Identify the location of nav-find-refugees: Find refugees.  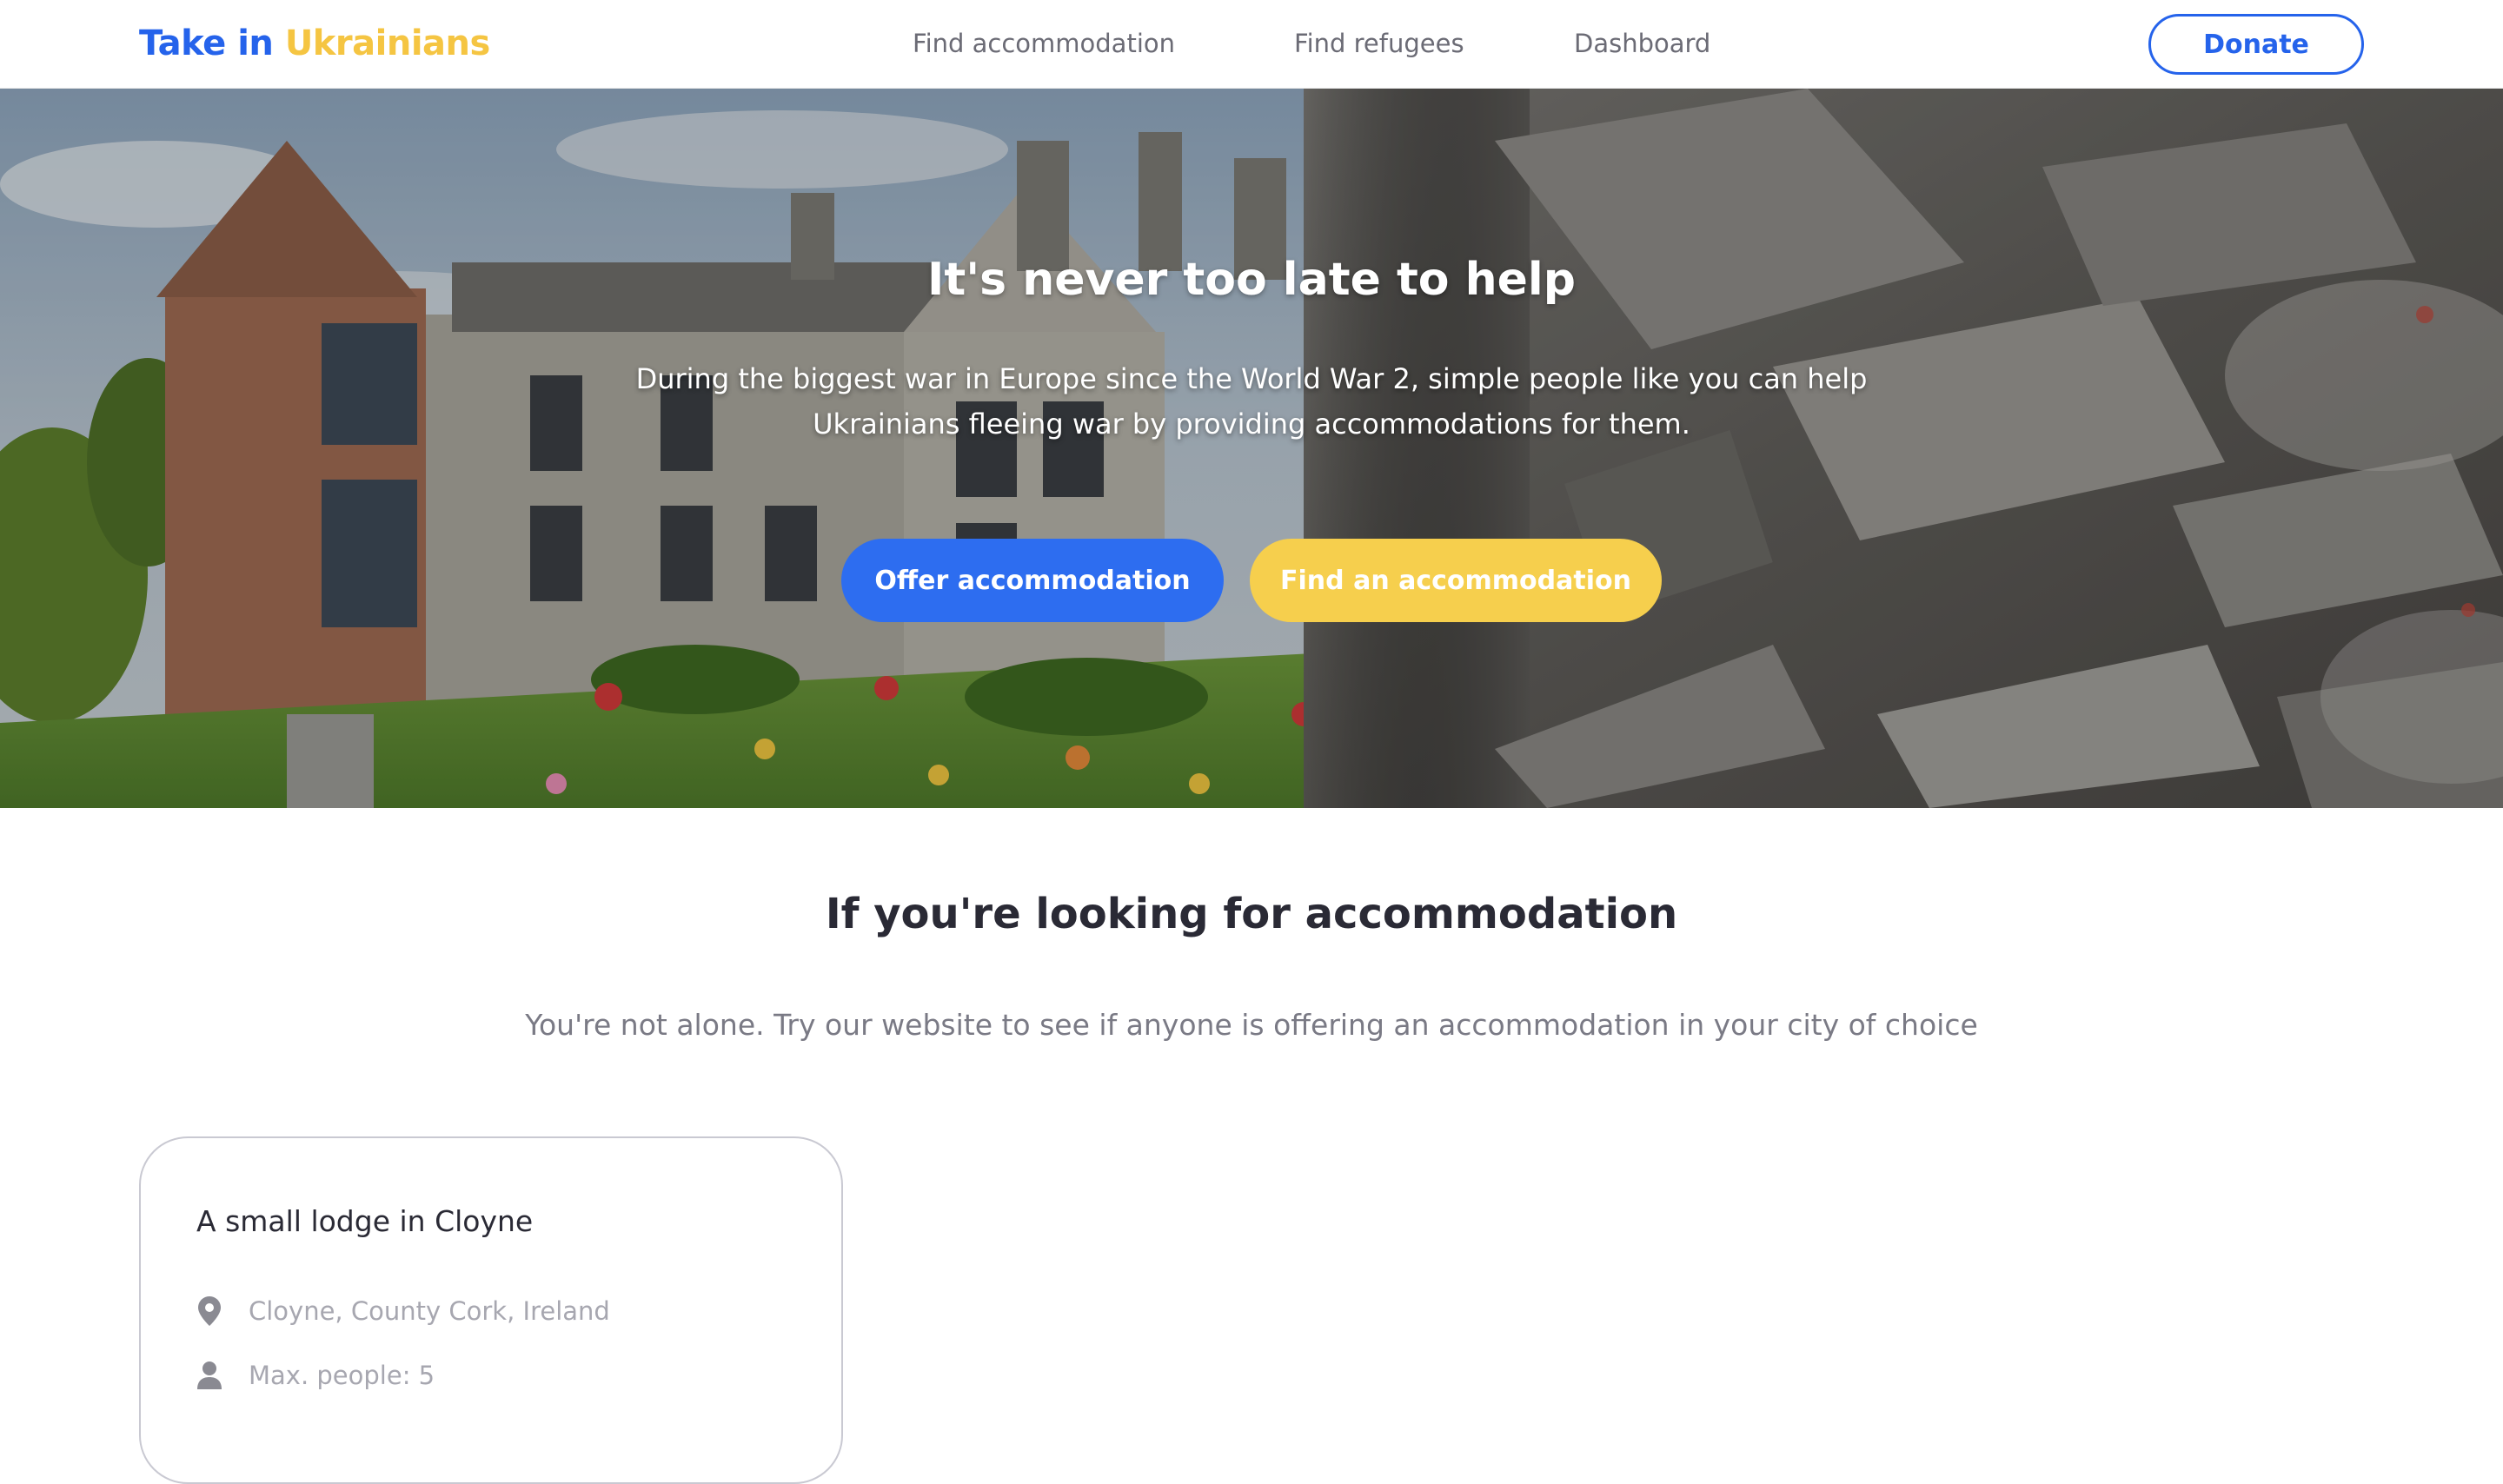
(1379, 43).